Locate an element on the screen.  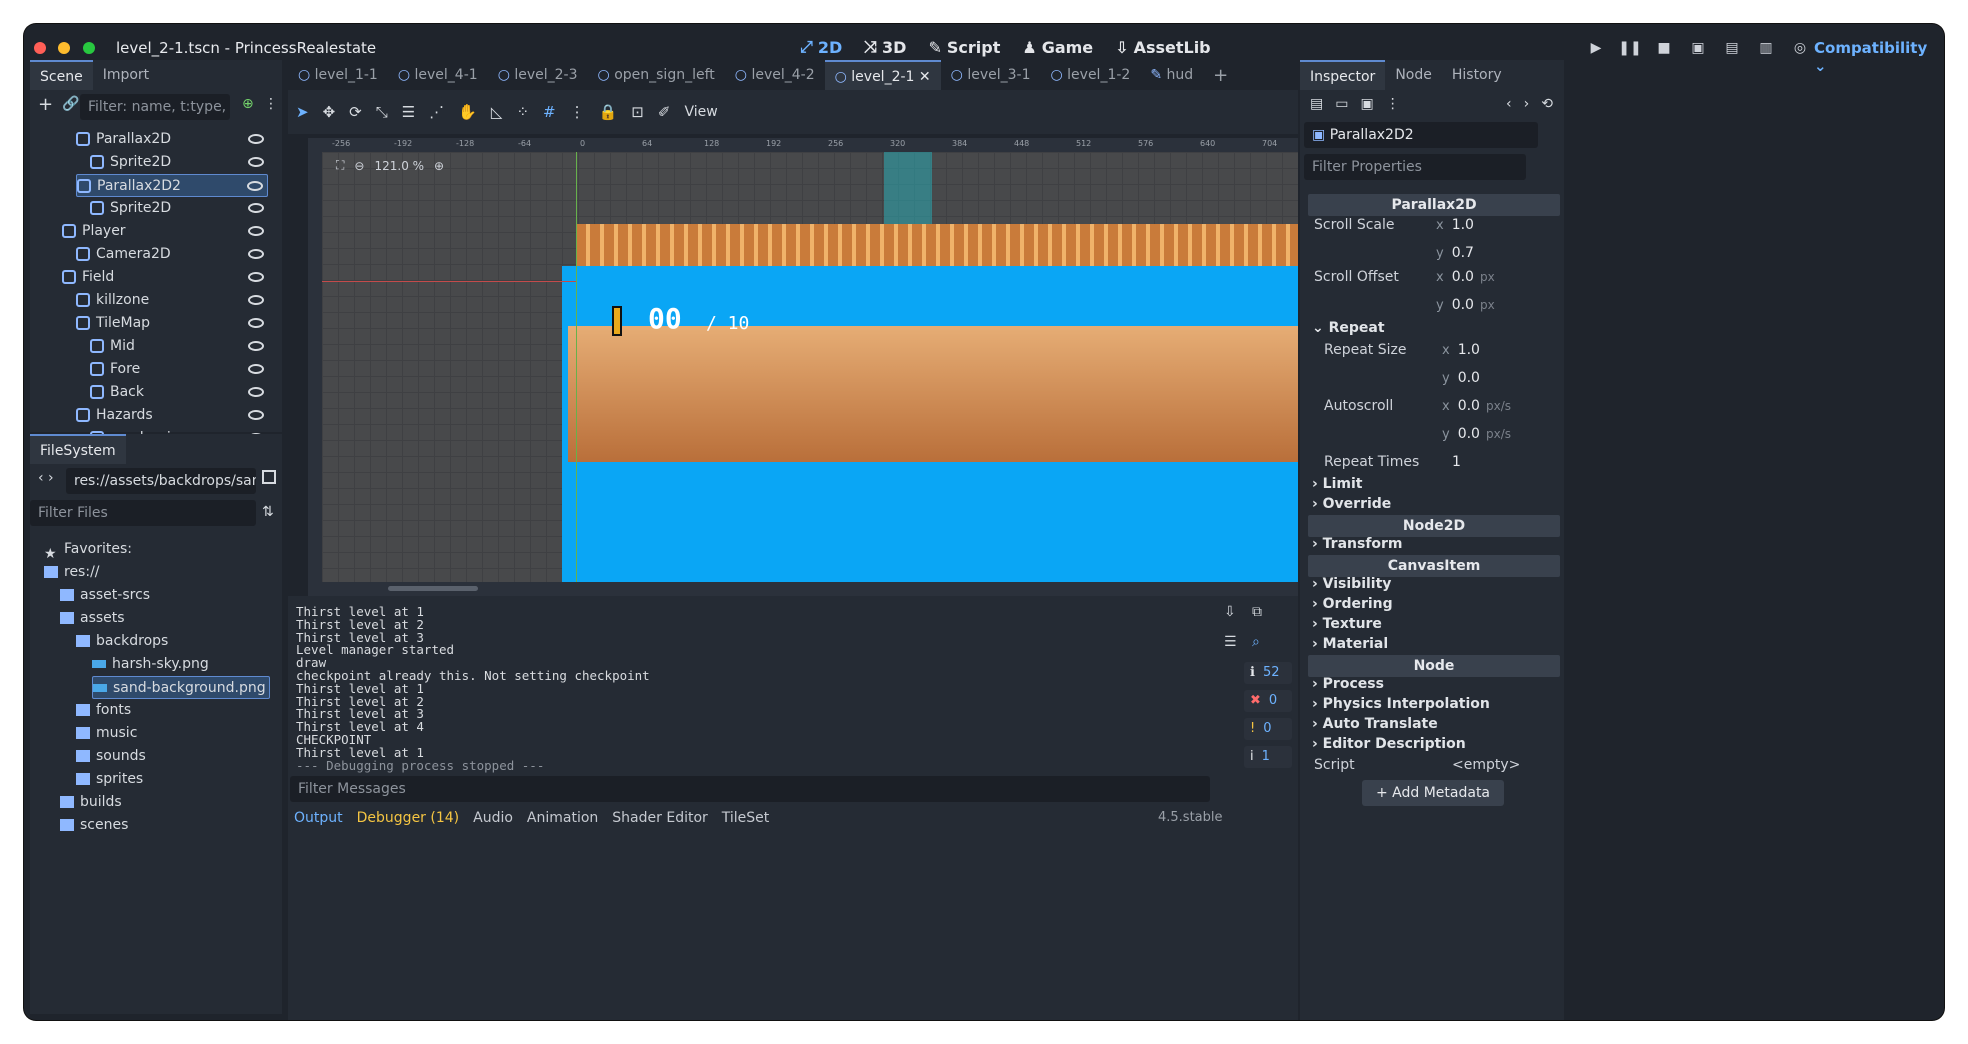
bottom-tab: TileSet is located at coordinates (746, 818).